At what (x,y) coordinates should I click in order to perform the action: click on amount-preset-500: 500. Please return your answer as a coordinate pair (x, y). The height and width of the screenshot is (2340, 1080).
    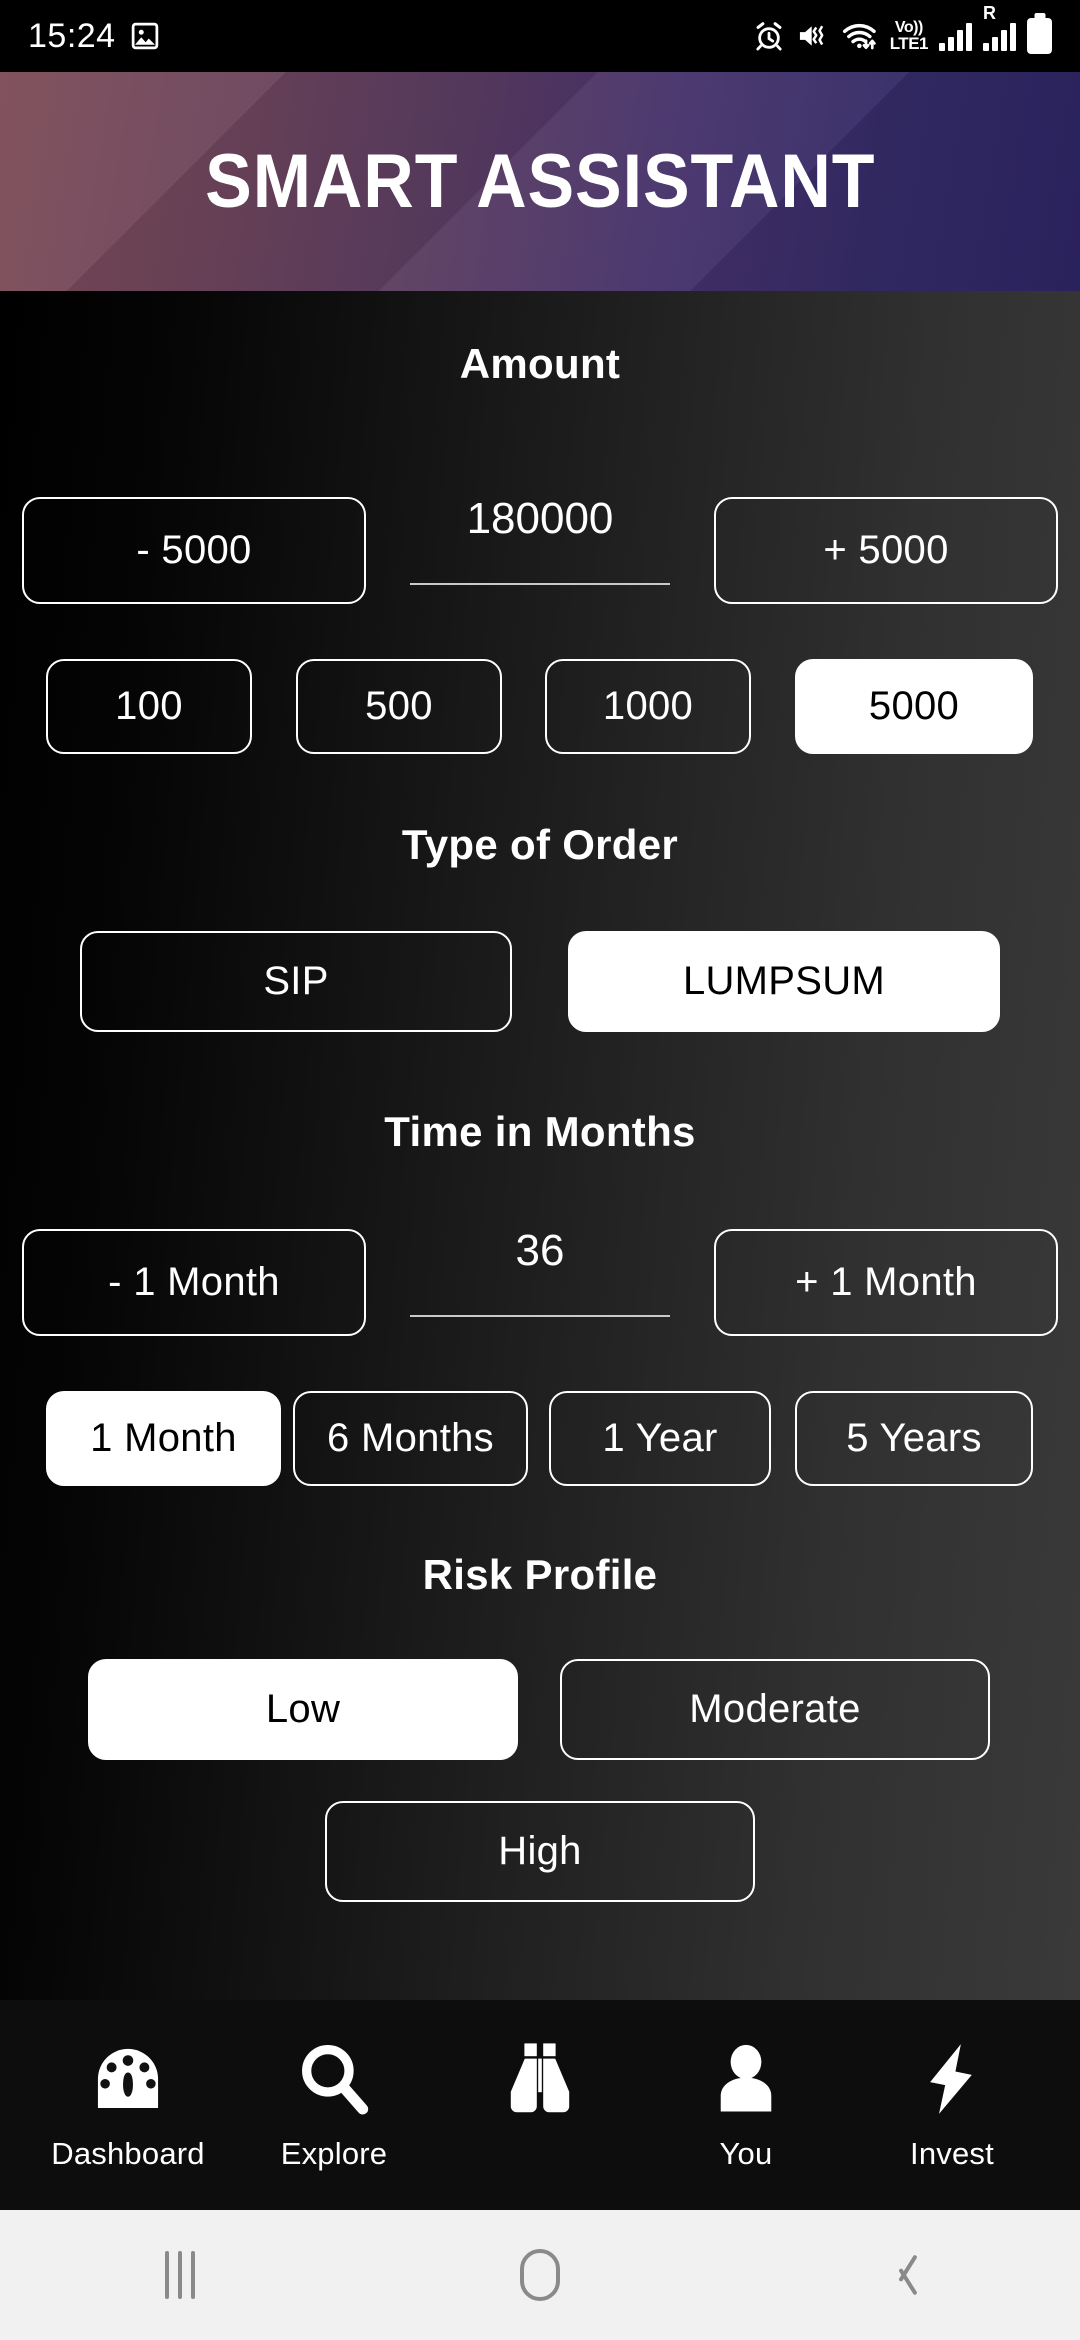
    Looking at the image, I should click on (399, 706).